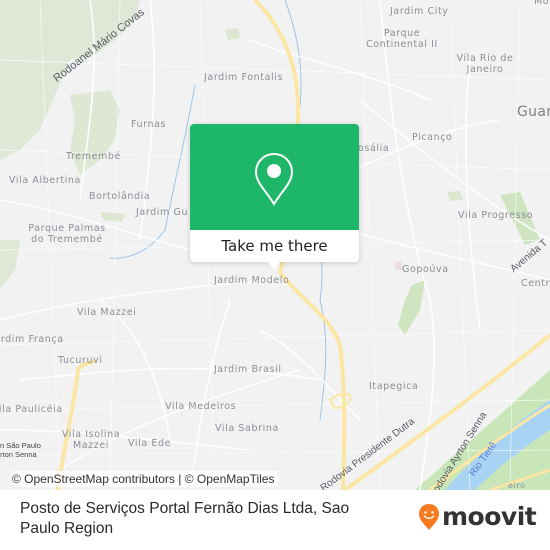  What do you see at coordinates (542, 3) in the screenshot?
I see `place-label: Mo` at bounding box center [542, 3].